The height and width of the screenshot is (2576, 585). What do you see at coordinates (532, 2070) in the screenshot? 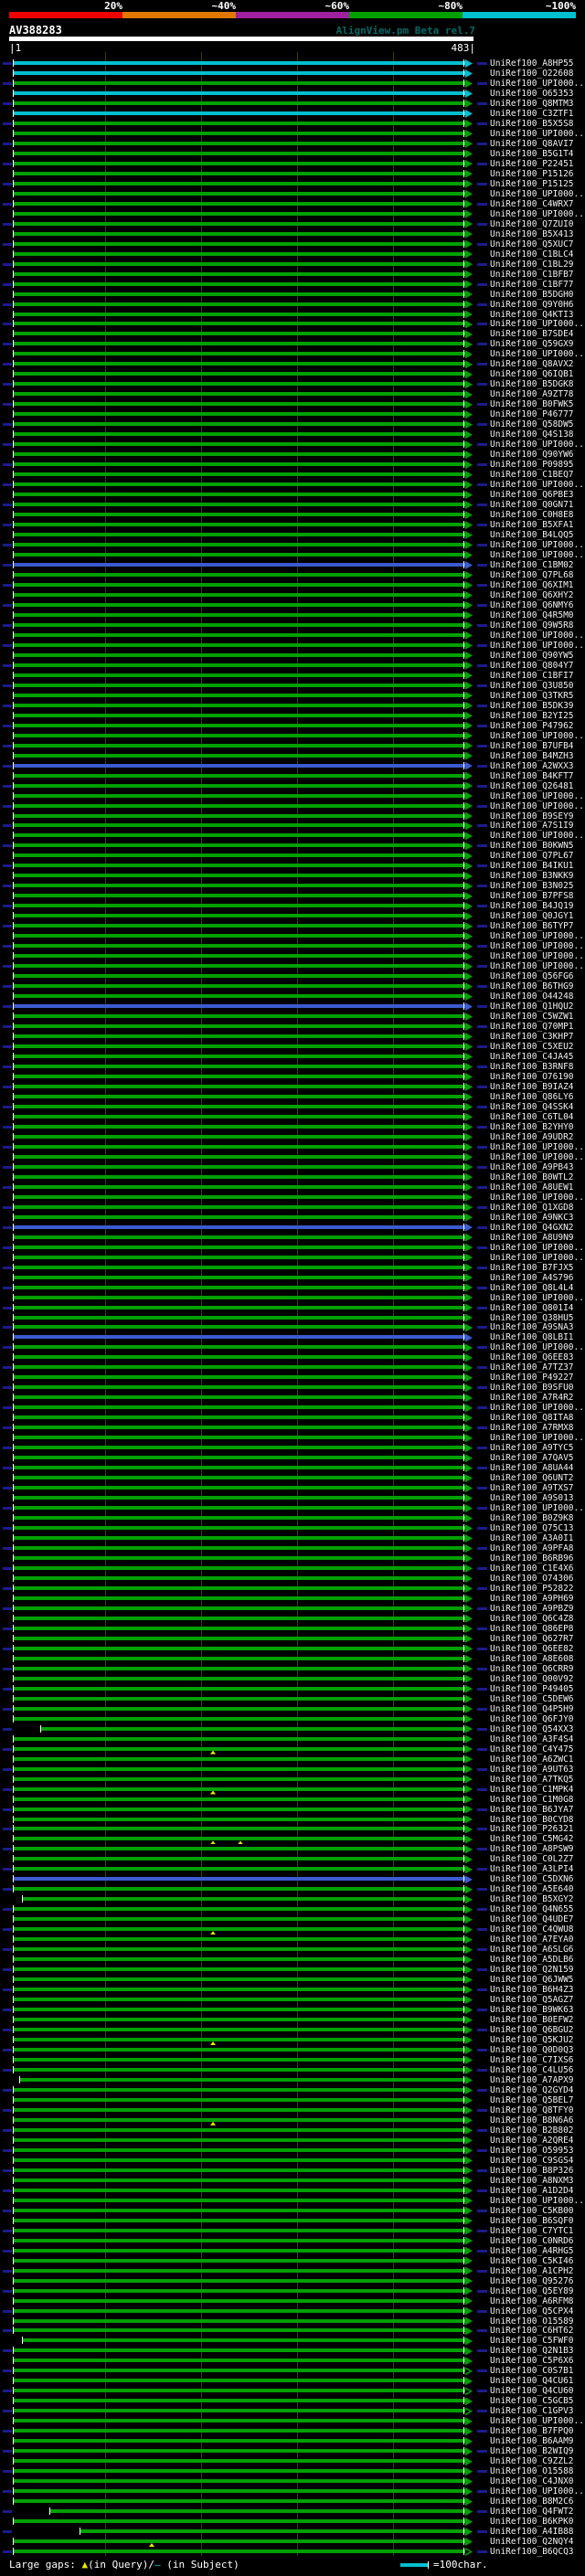
I see `hit-accession-label: UniRef100_C4LU56` at bounding box center [532, 2070].